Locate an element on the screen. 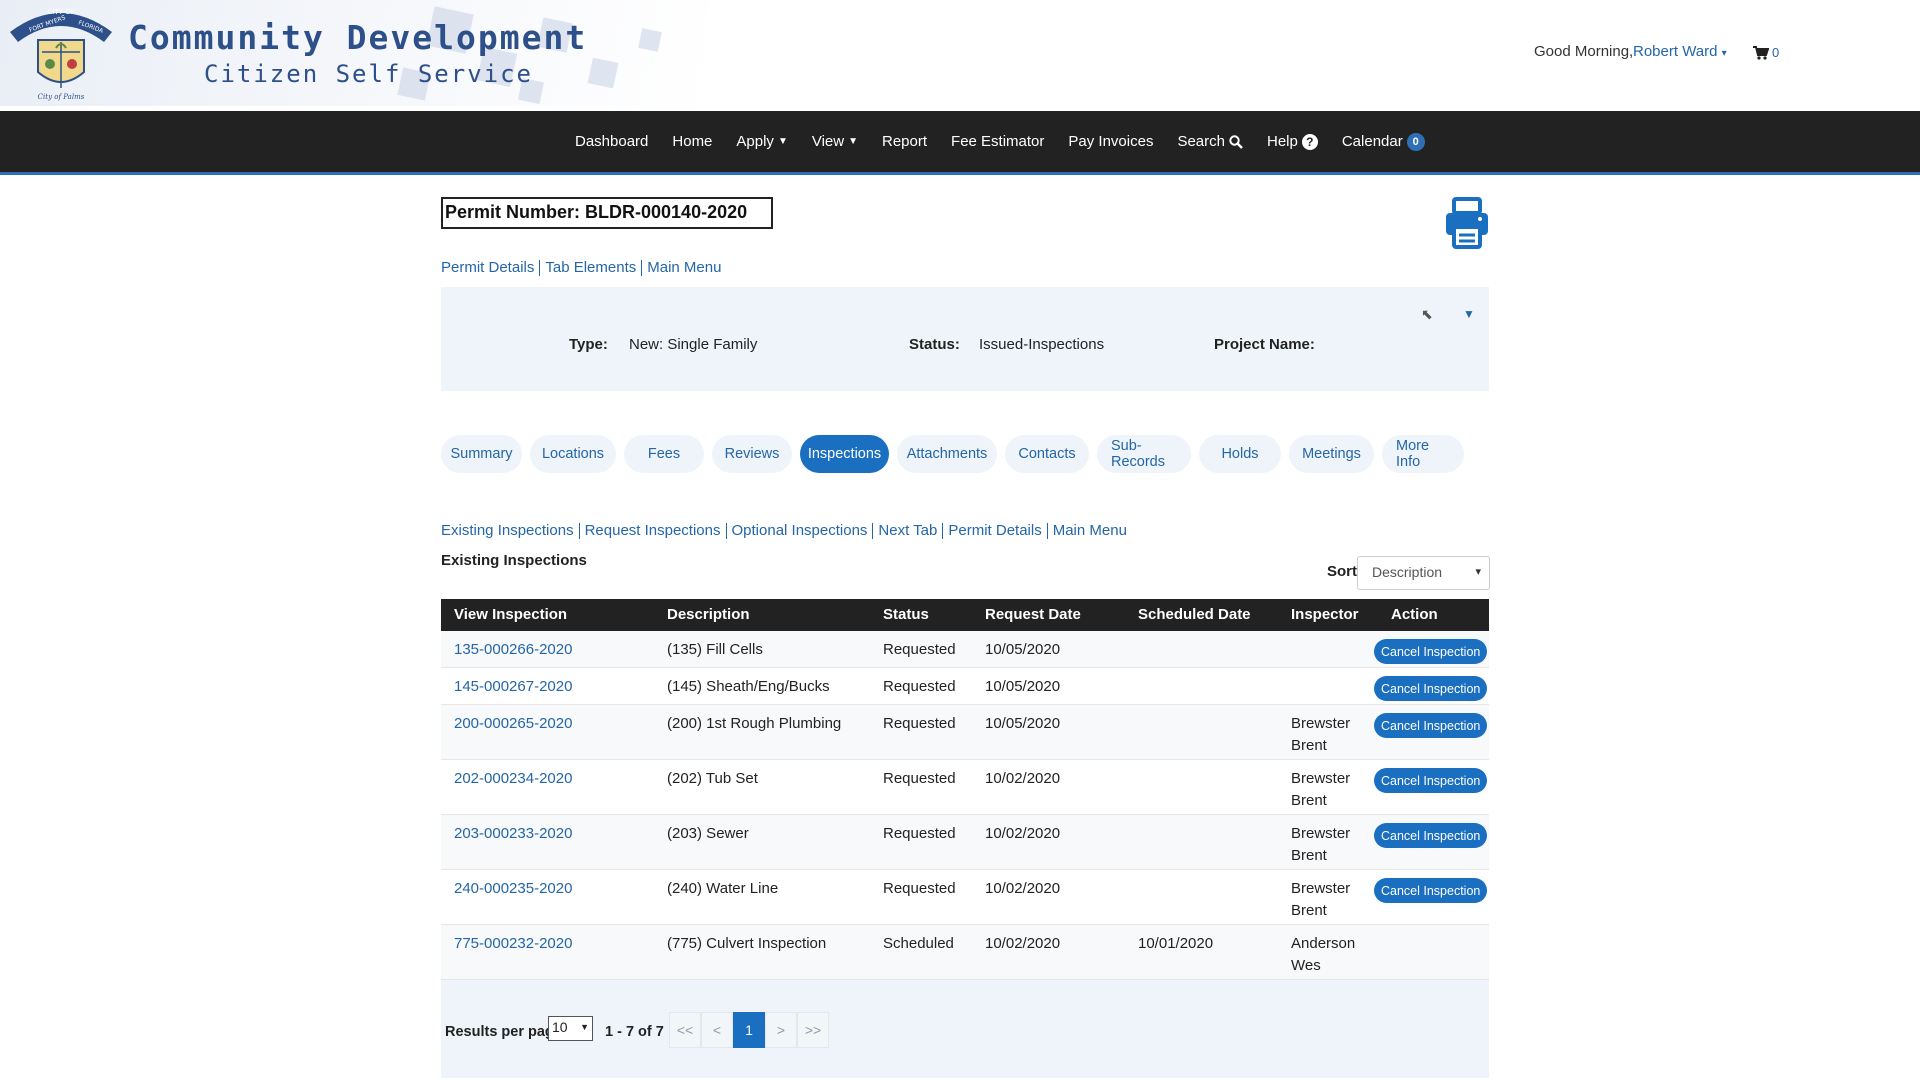 The width and height of the screenshot is (1920, 1080). link-tab-elements: Tab Elements is located at coordinates (590, 268).